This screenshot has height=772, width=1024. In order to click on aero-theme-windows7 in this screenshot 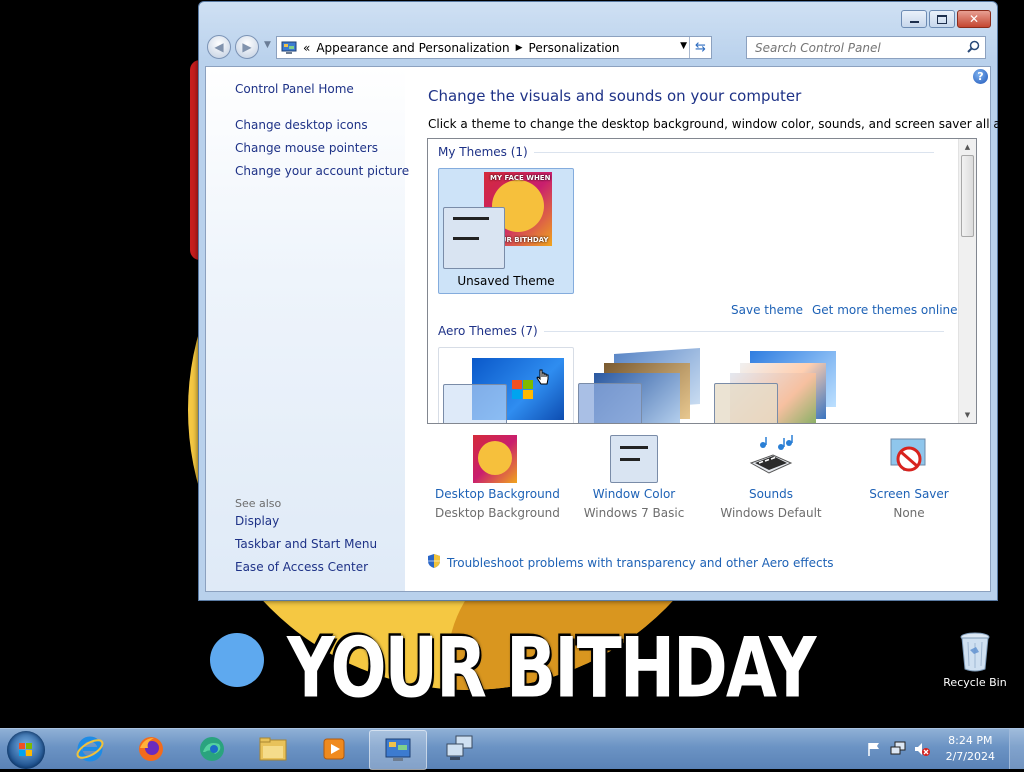, I will do `click(506, 385)`.